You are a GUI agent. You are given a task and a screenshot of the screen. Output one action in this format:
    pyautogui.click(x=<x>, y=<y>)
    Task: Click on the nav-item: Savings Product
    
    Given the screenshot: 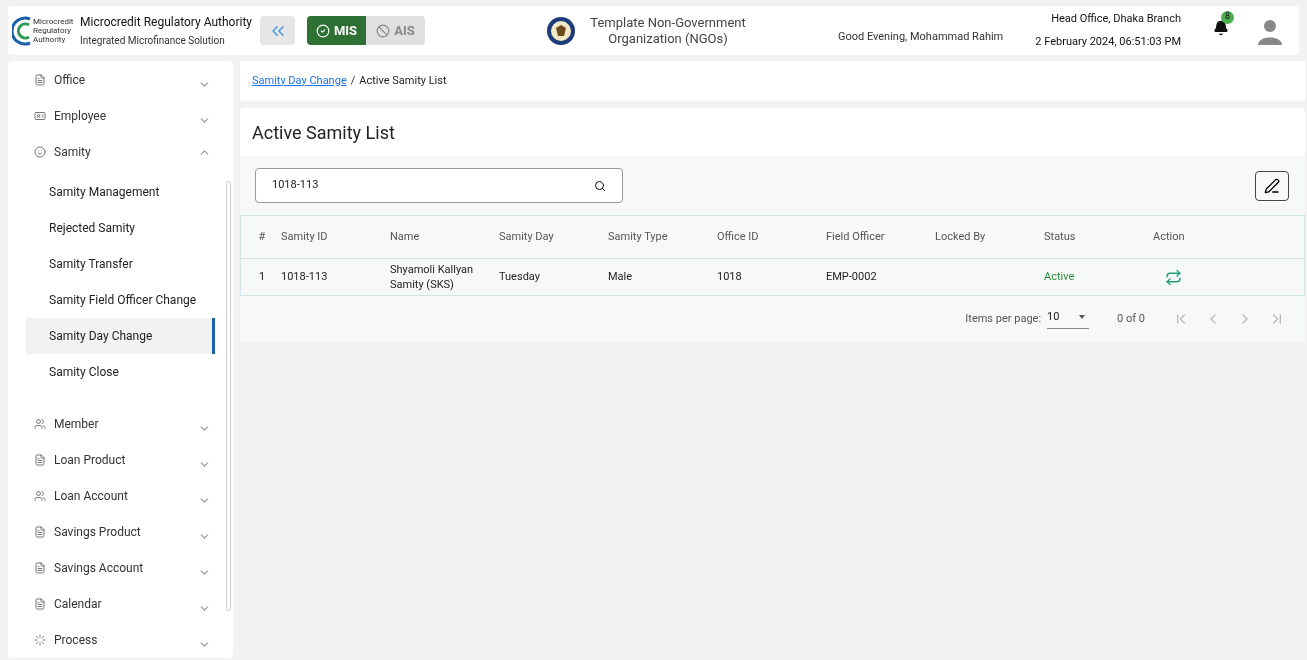 What is the action you would take?
    pyautogui.click(x=120, y=532)
    